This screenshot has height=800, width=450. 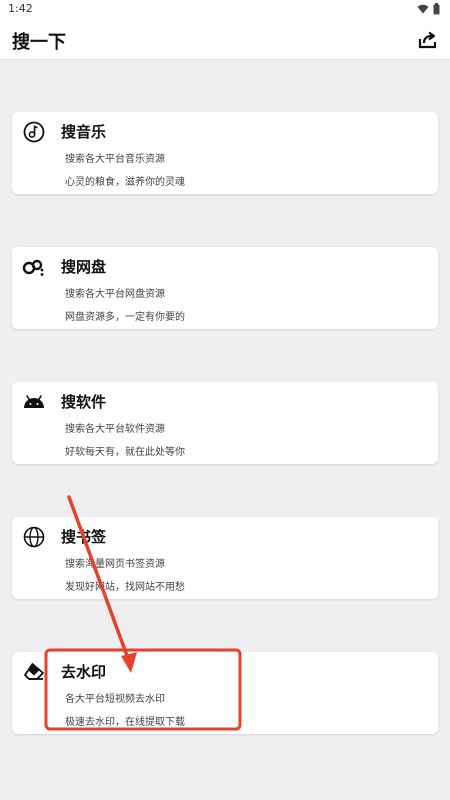 I want to click on card-title: 搜书签, so click(x=84, y=537).